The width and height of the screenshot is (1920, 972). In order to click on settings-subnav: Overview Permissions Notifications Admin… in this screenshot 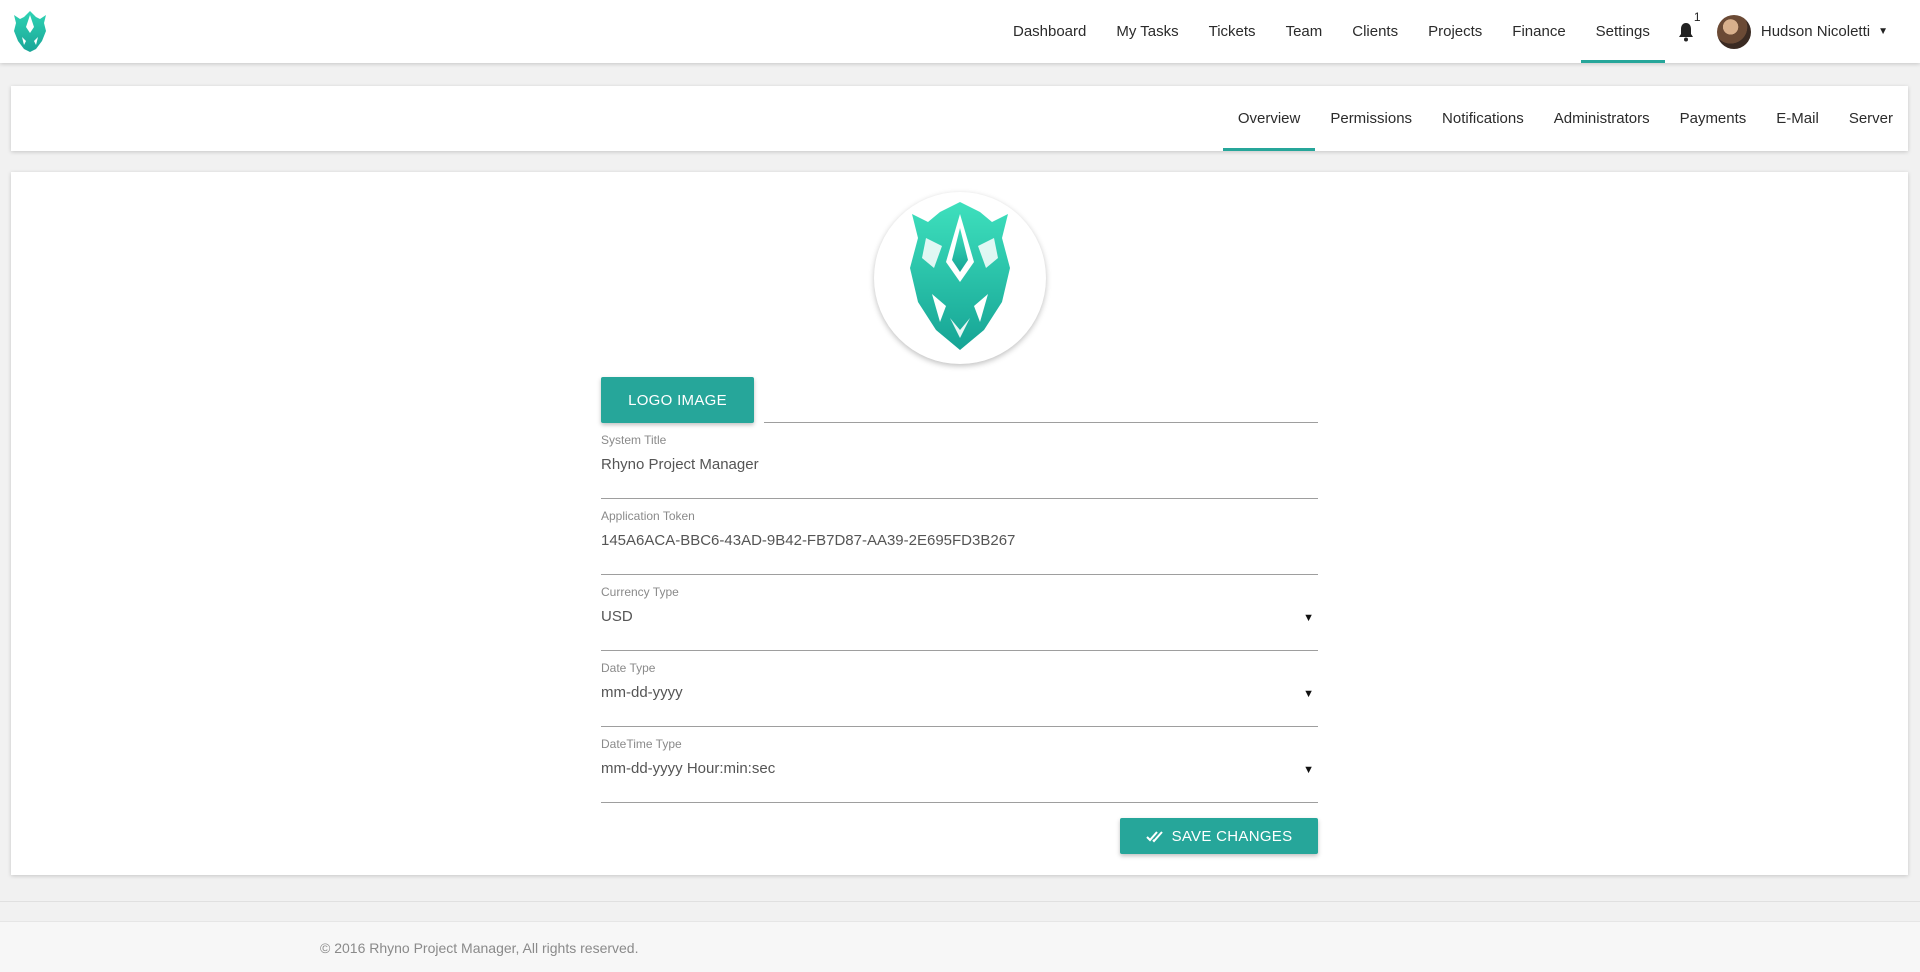, I will do `click(959, 118)`.